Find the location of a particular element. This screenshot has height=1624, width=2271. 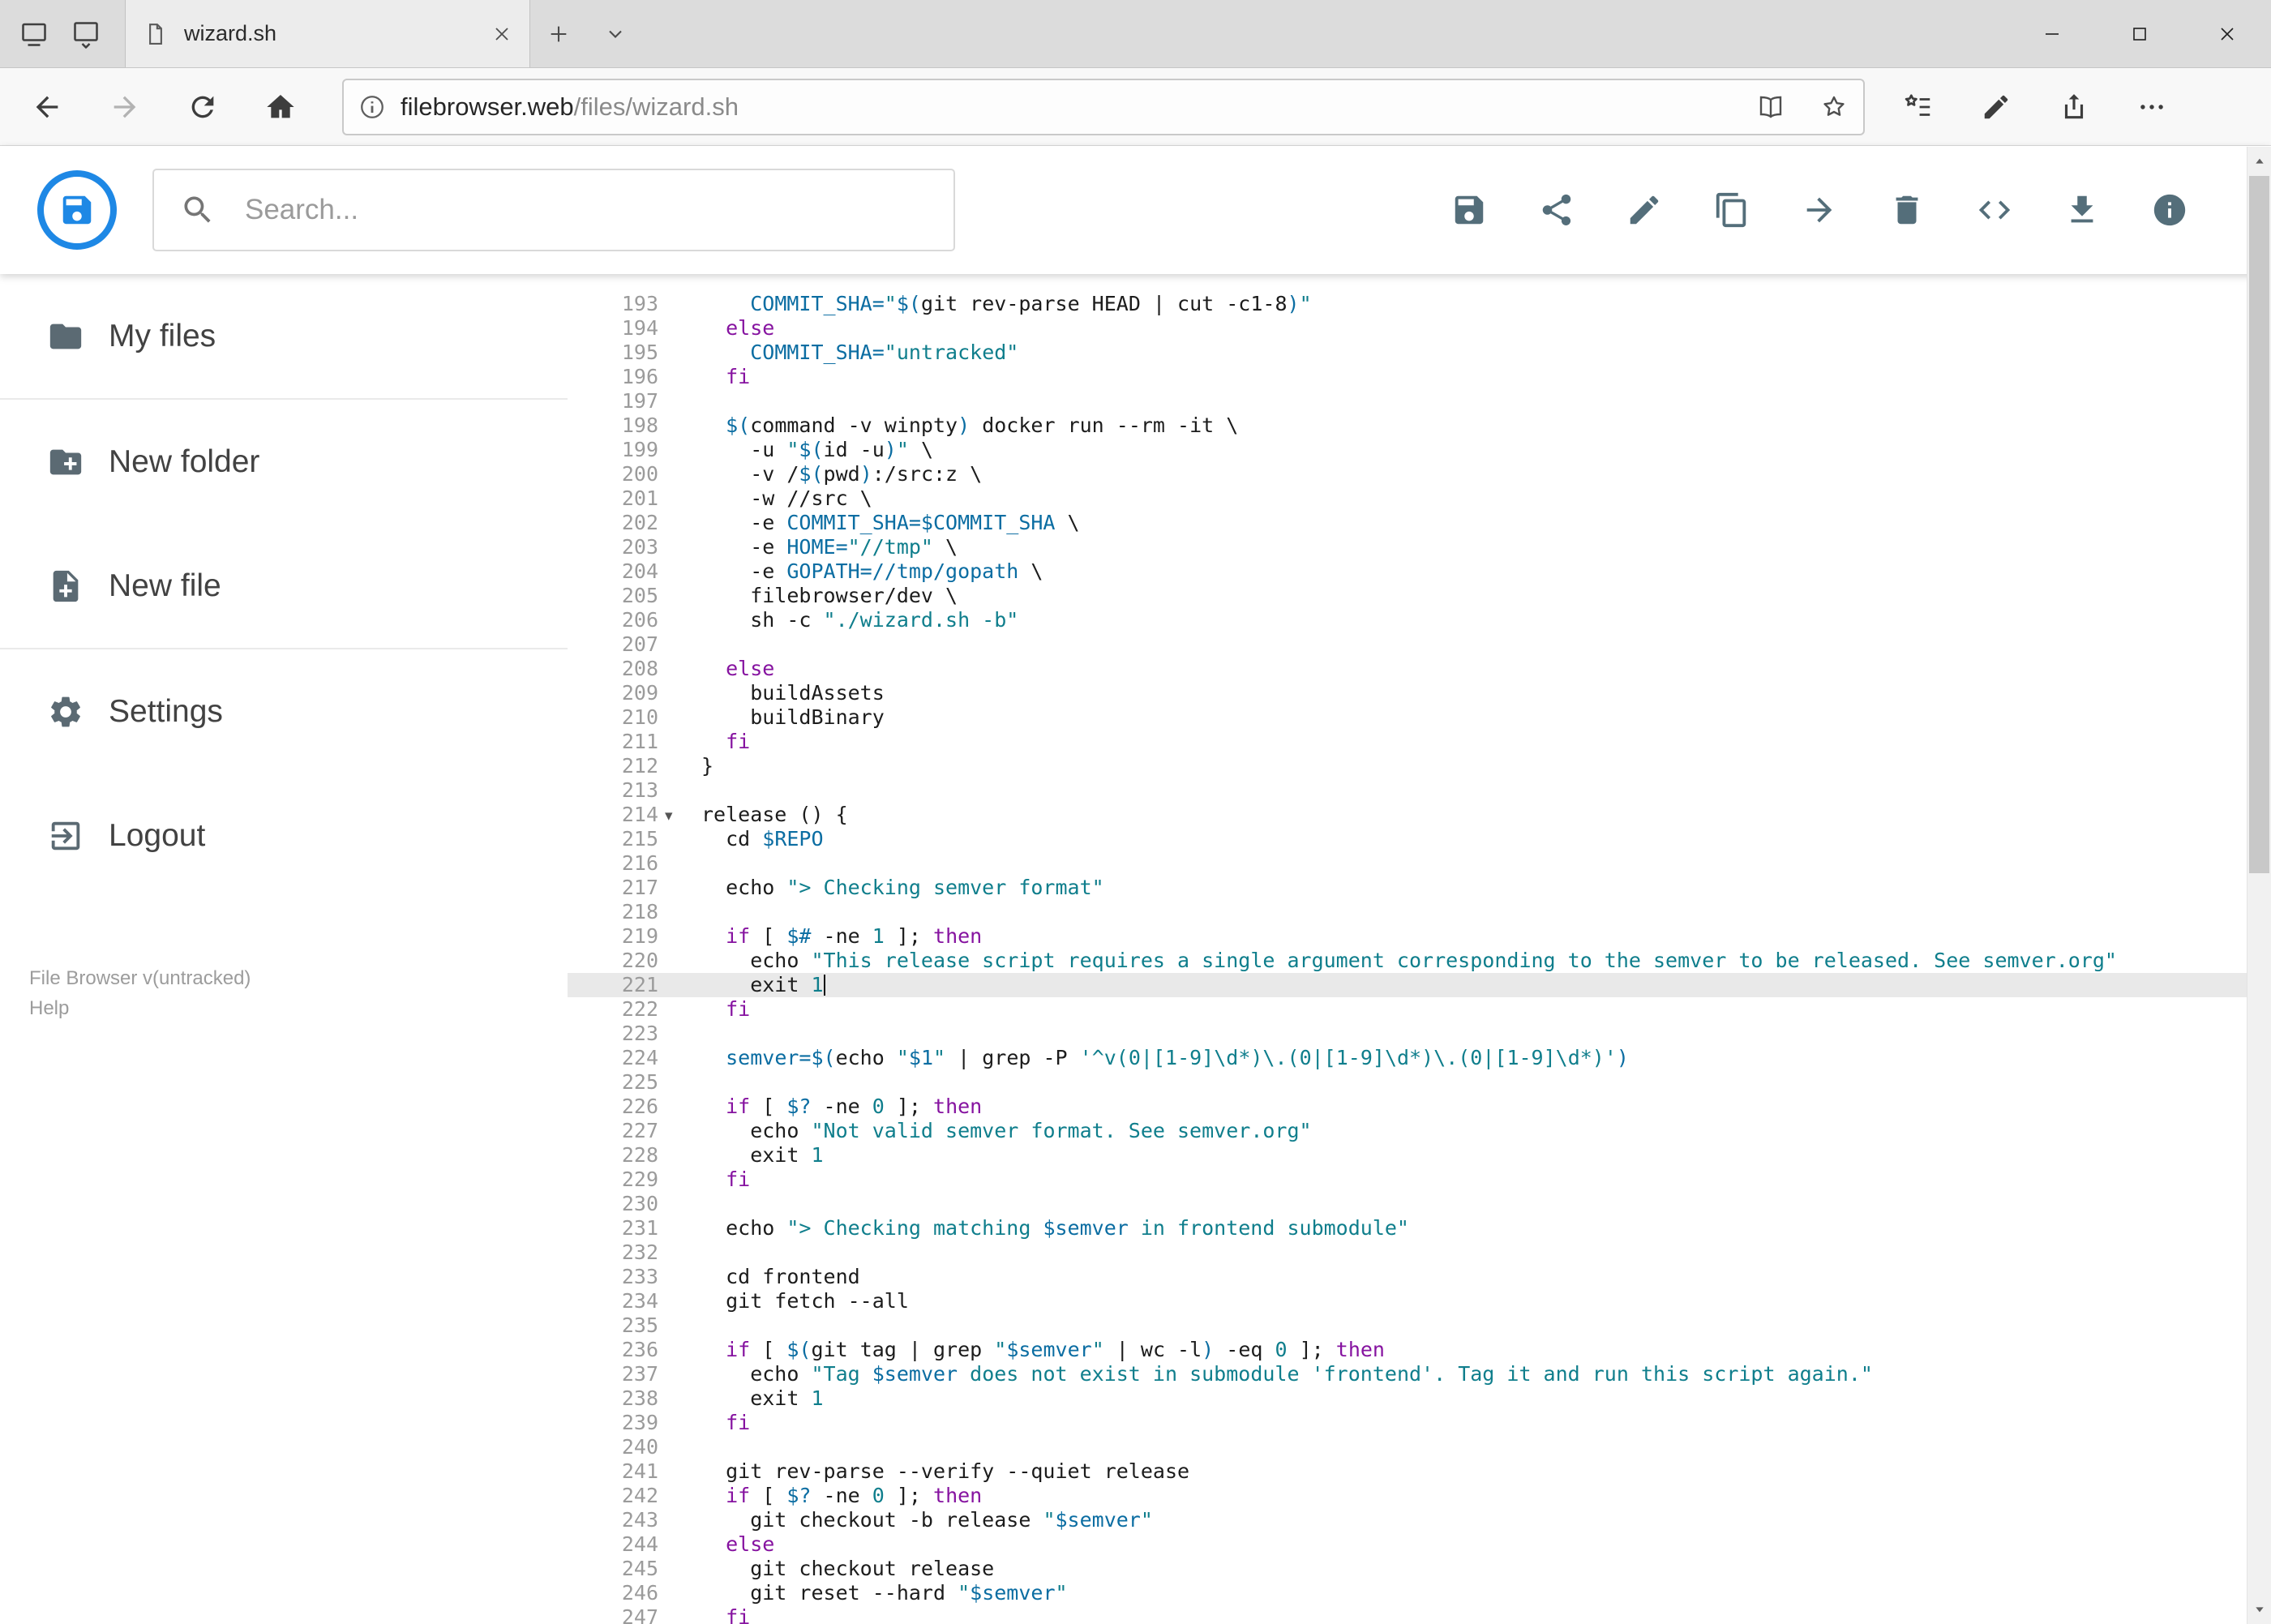

code-line: 203 -e HOME="//tmp" \ is located at coordinates (1407, 547).